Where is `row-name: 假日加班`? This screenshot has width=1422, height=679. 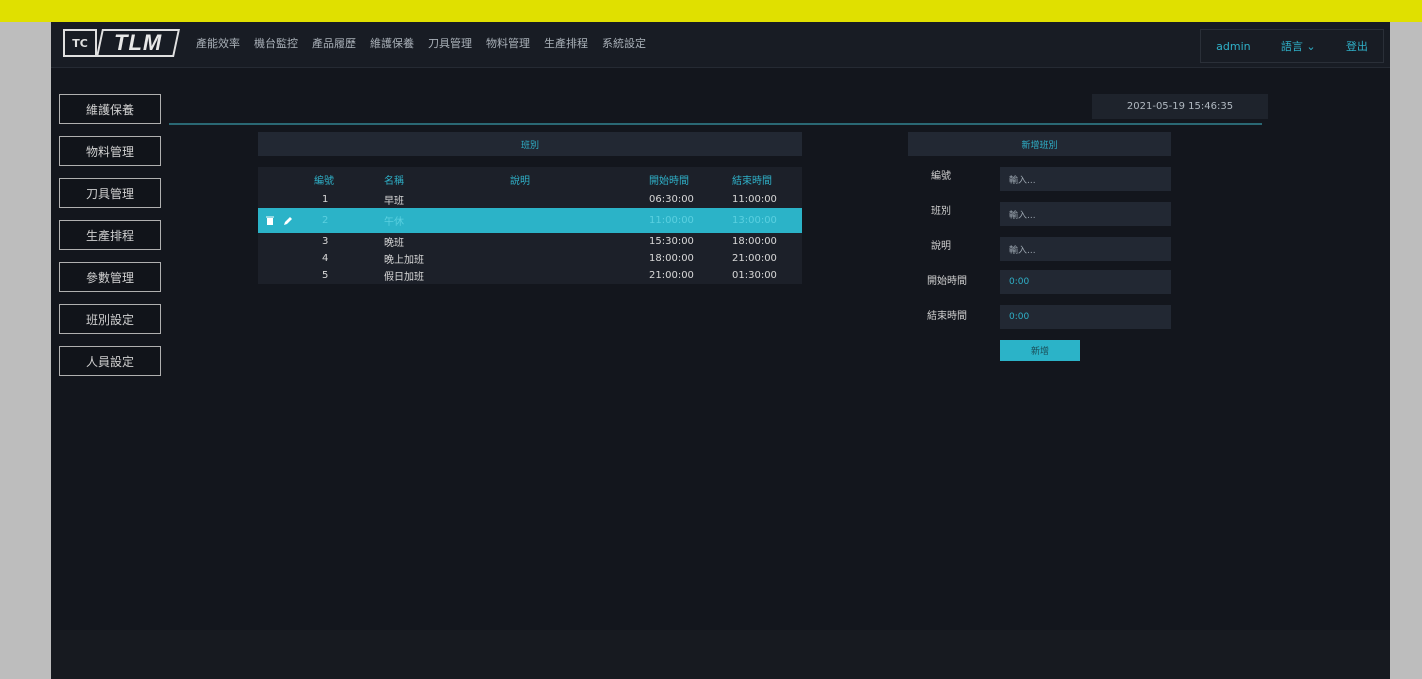
row-name: 假日加班 is located at coordinates (404, 277).